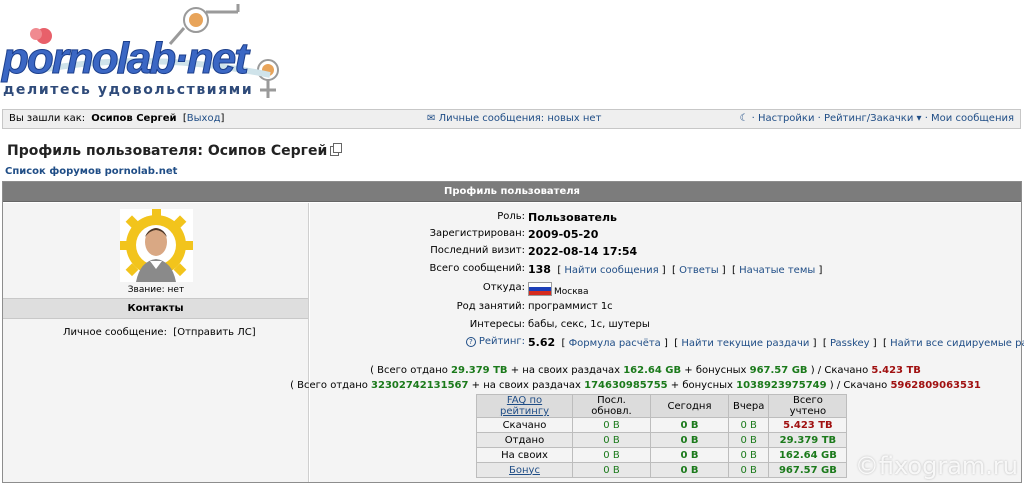 The width and height of the screenshot is (1024, 483). I want to click on total-downloaded-raw: 5962809063531, so click(935, 385).